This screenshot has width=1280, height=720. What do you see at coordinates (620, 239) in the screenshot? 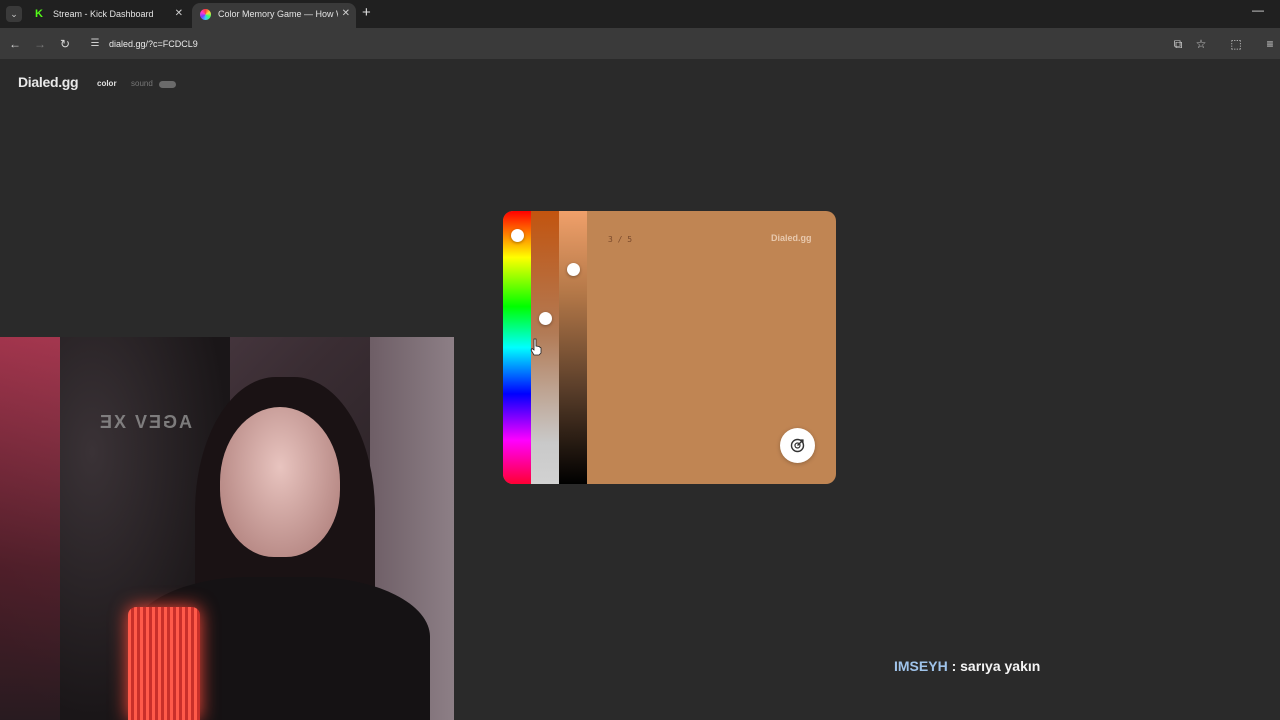
I see `round-counter: 3 / 5` at bounding box center [620, 239].